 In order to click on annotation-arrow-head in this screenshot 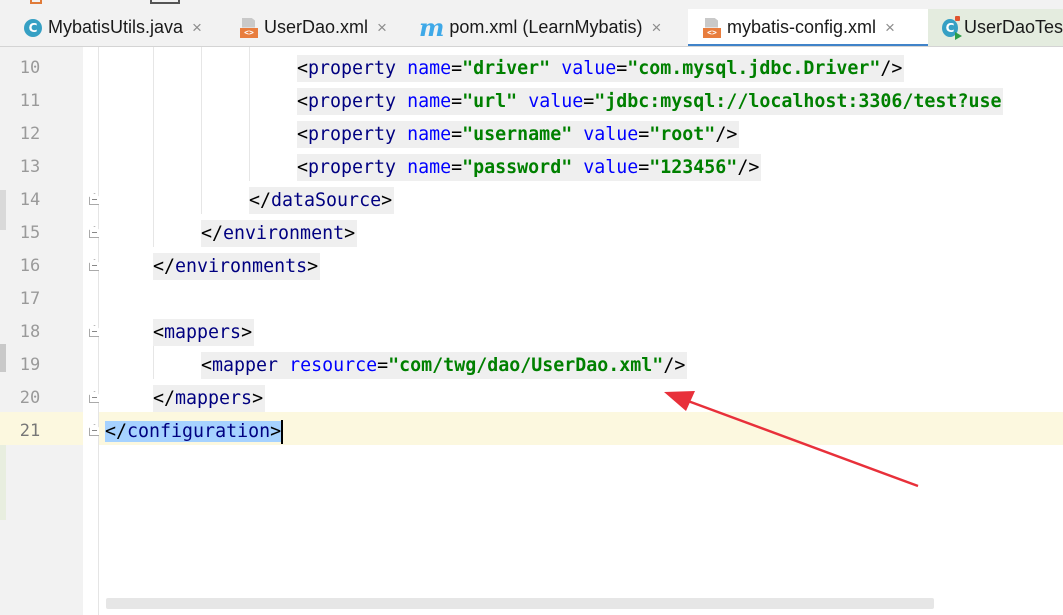, I will do `click(679, 401)`.